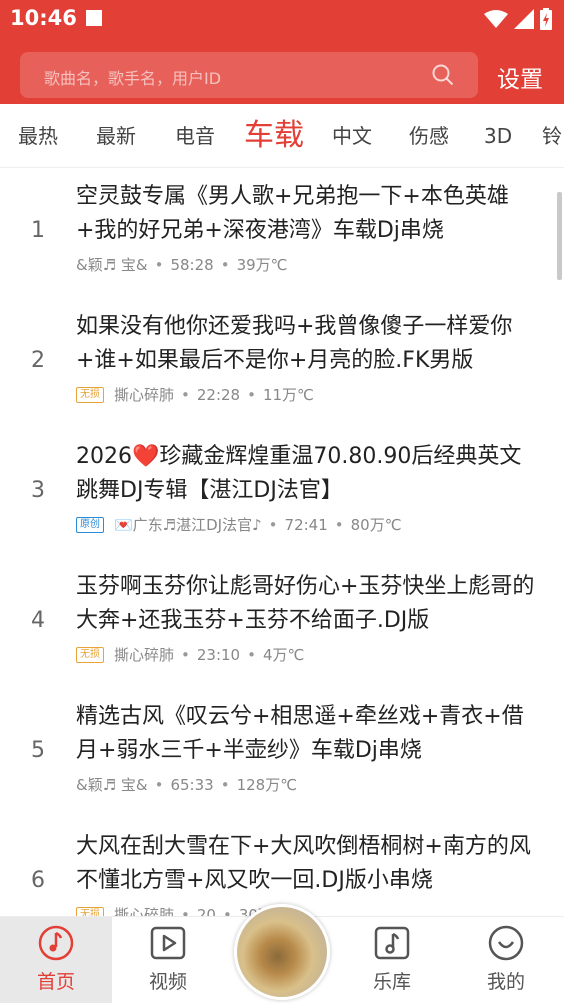  What do you see at coordinates (262, 265) in the screenshot?
I see `play-count: 39万℃` at bounding box center [262, 265].